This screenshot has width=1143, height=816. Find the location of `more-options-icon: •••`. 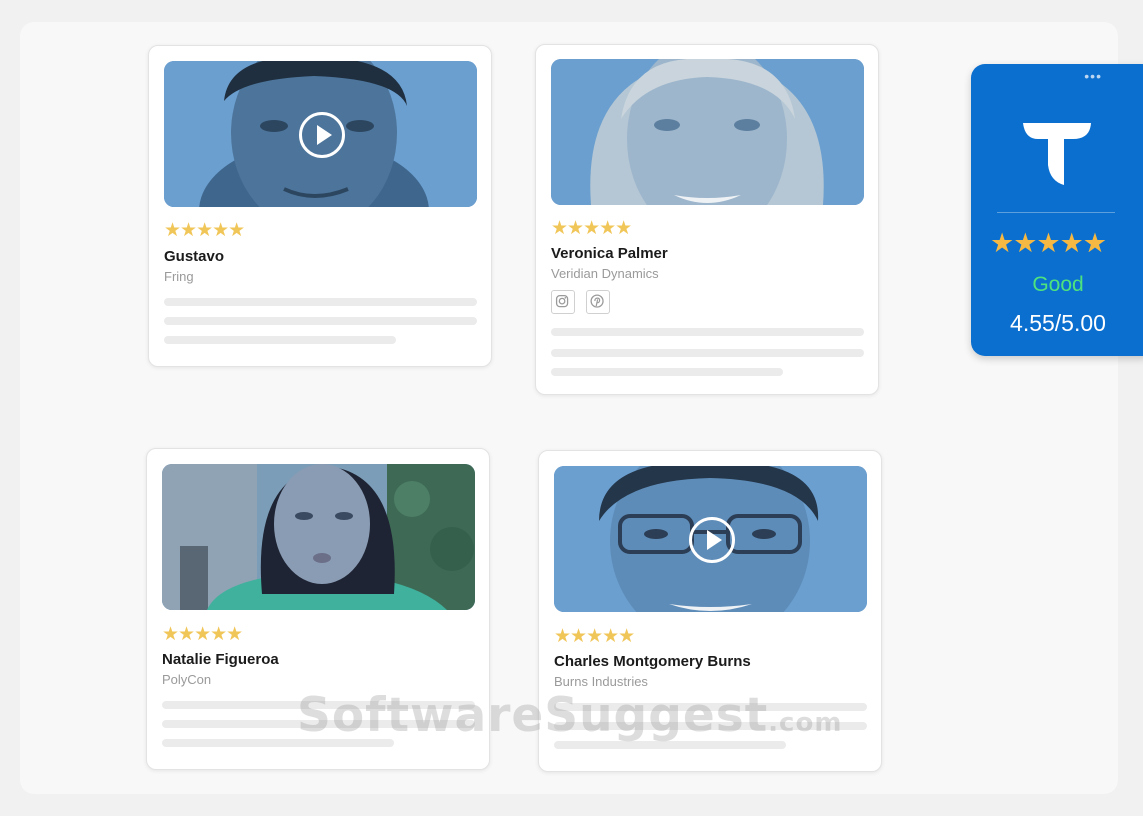

more-options-icon: ••• is located at coordinates (1093, 76).